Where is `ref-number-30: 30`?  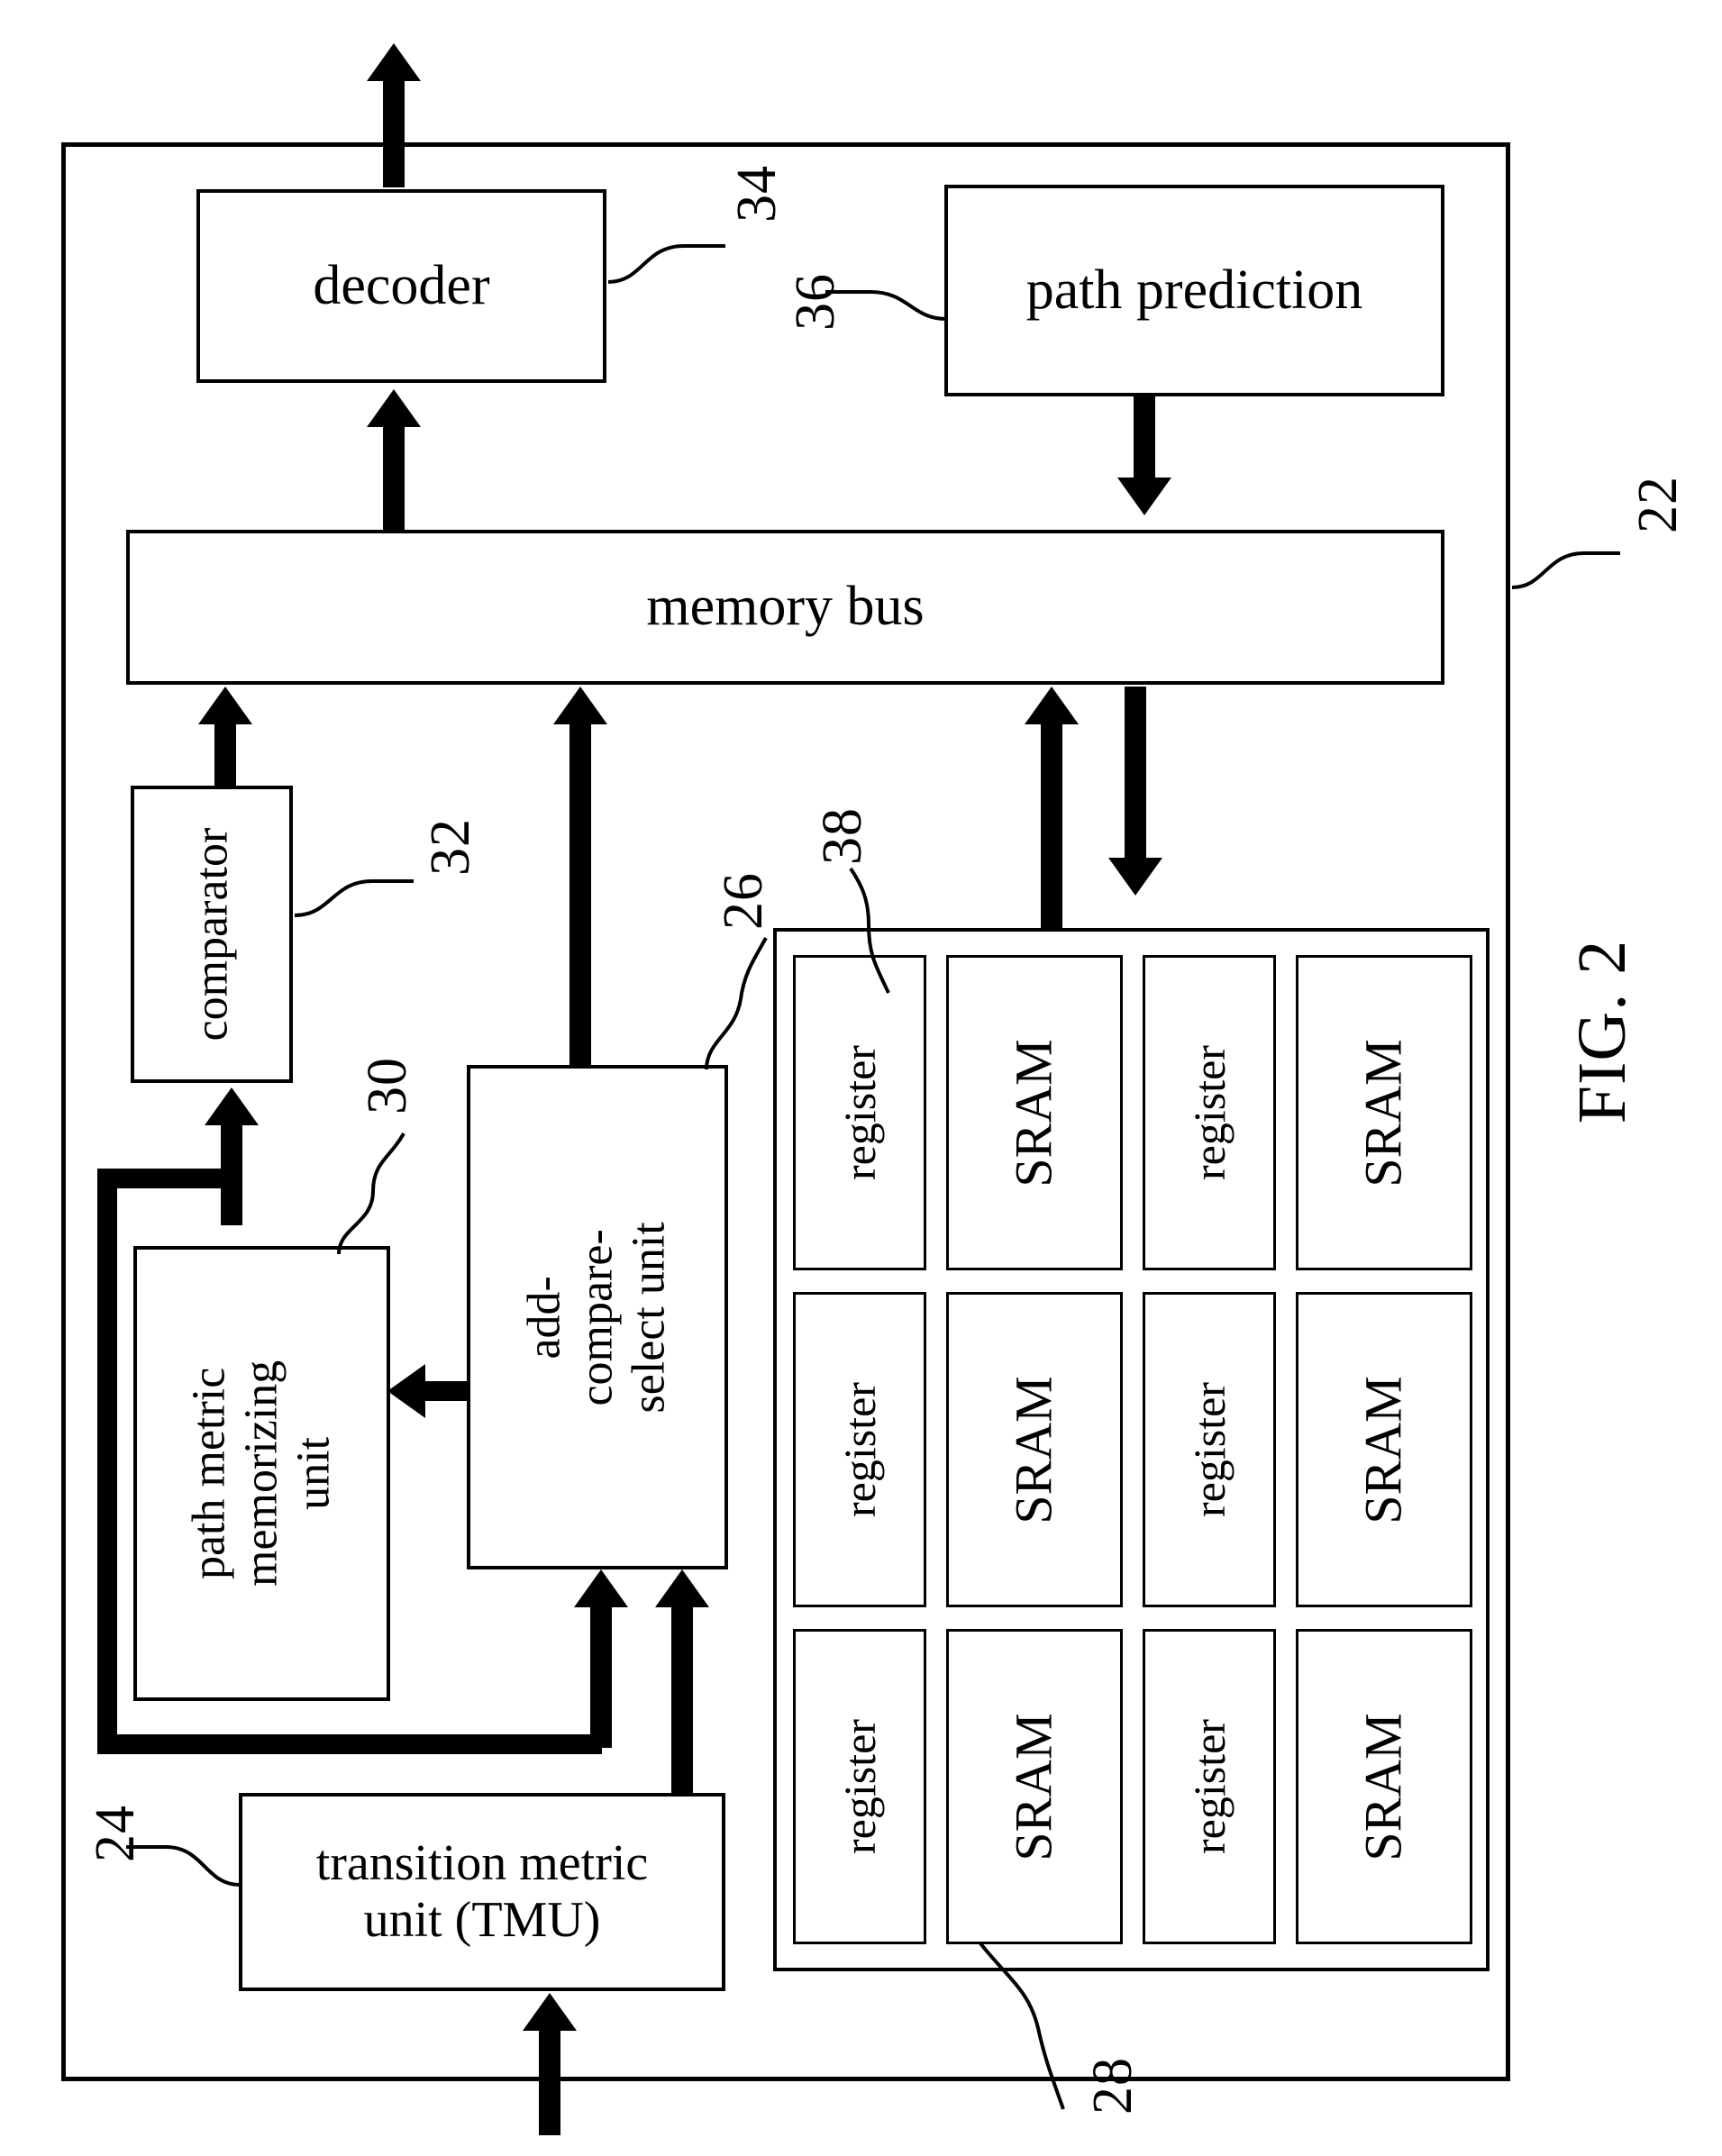 ref-number-30: 30 is located at coordinates (388, 1085).